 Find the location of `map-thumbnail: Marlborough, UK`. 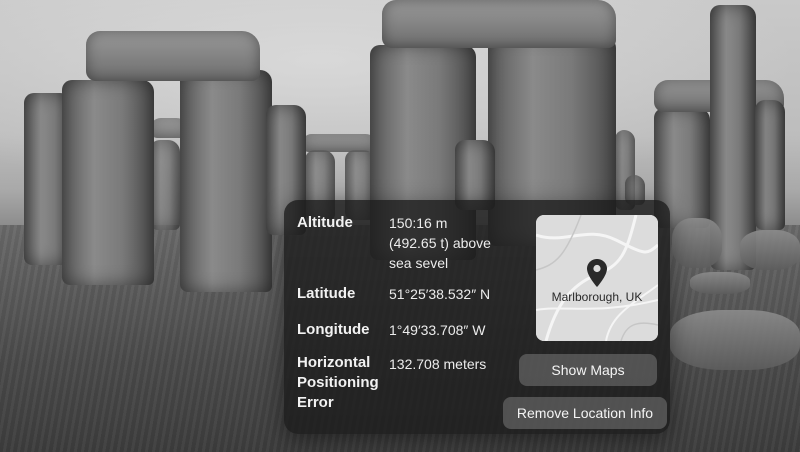

map-thumbnail: Marlborough, UK is located at coordinates (597, 278).